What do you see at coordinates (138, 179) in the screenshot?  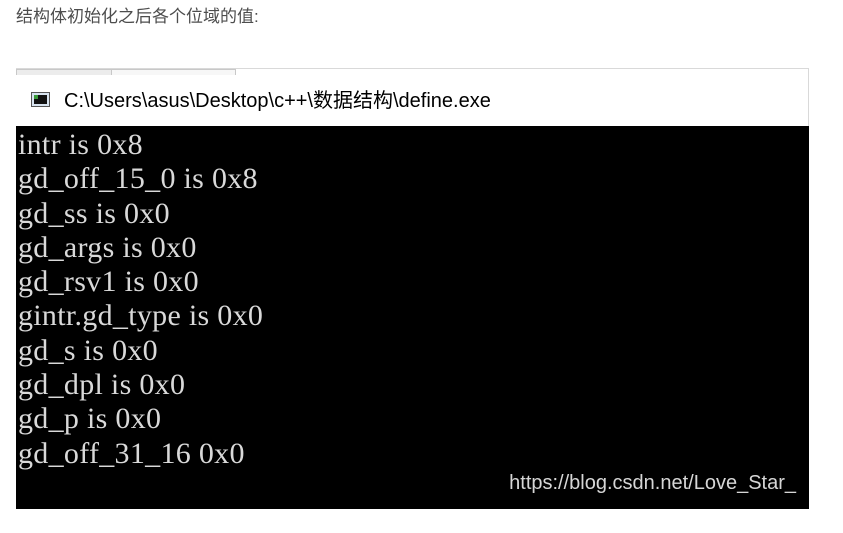 I see `console-line: gd_off_15_0 is 0x8` at bounding box center [138, 179].